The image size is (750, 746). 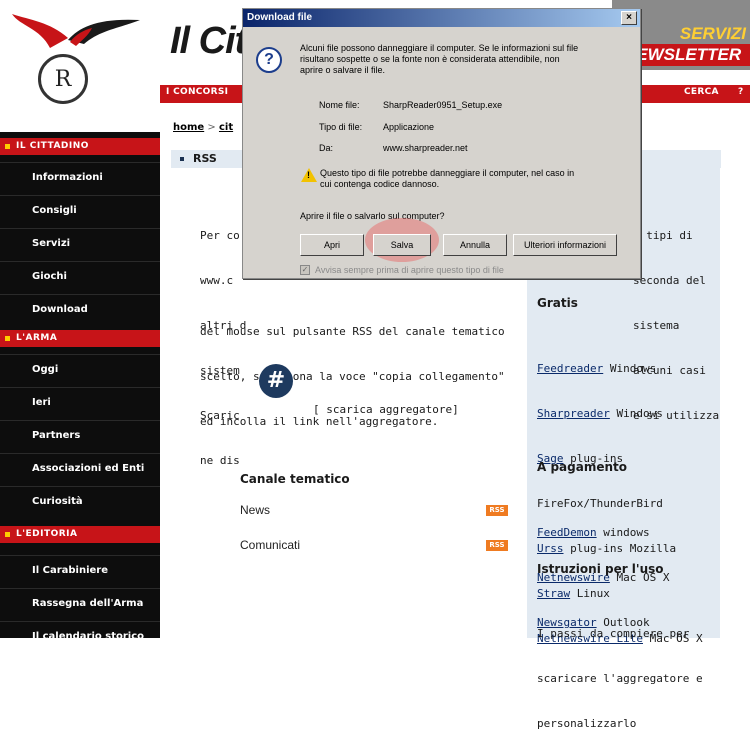 I want to click on file-type-value: Applicazione, so click(x=409, y=127).